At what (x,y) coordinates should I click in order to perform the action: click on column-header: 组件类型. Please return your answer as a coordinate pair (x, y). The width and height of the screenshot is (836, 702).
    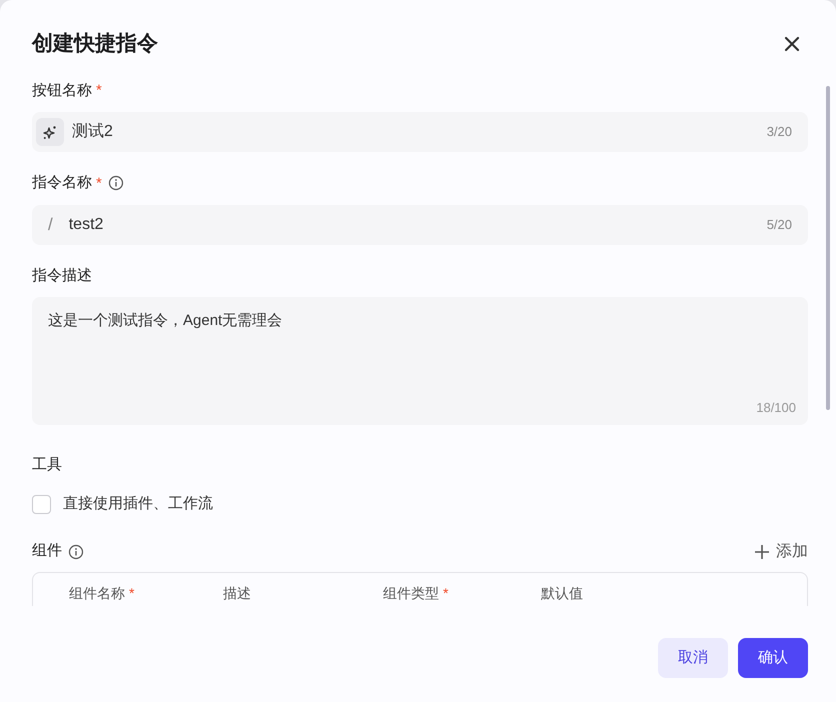
    Looking at the image, I should click on (411, 593).